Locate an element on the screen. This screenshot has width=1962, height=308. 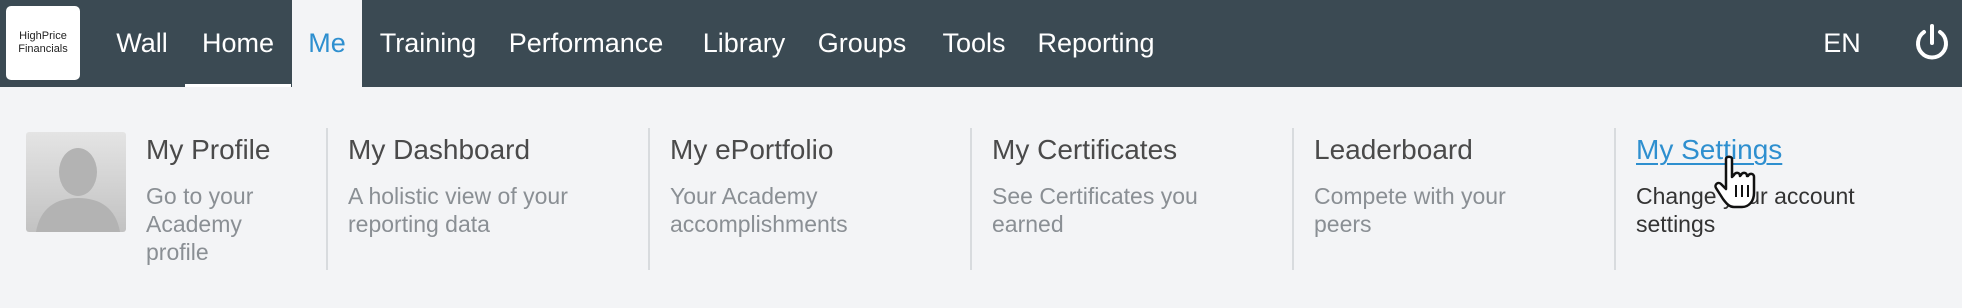
nav-me: Me is located at coordinates (327, 43).